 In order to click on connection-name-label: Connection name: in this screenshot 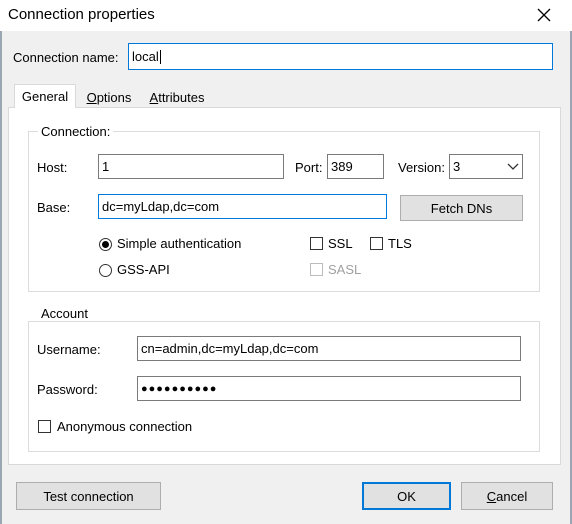, I will do `click(66, 57)`.